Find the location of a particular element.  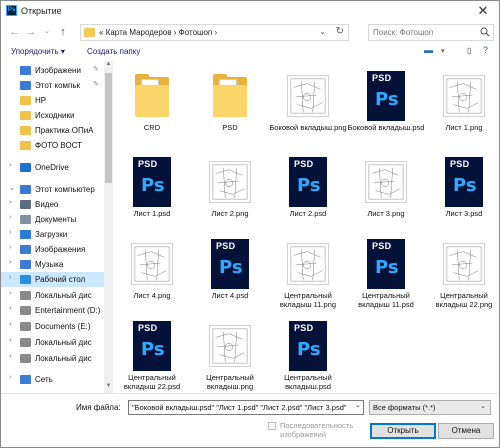

file-item: CRD is located at coordinates (152, 99).